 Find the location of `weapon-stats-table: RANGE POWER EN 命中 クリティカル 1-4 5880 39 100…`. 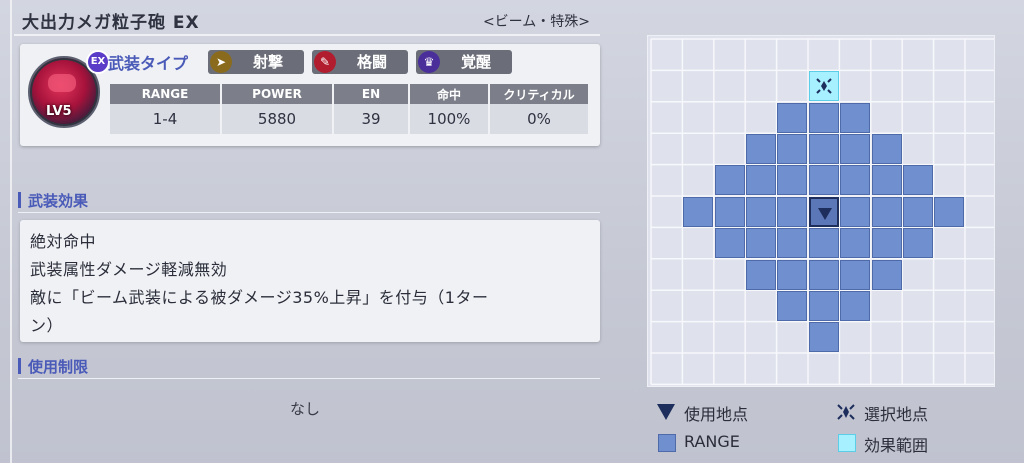

weapon-stats-table: RANGE POWER EN 命中 クリティカル 1-4 5880 39 100… is located at coordinates (349, 109).